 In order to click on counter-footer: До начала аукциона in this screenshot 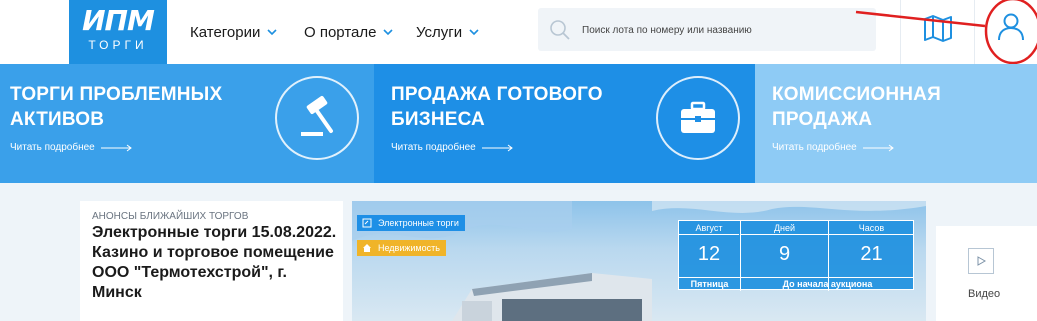, I will do `click(827, 284)`.